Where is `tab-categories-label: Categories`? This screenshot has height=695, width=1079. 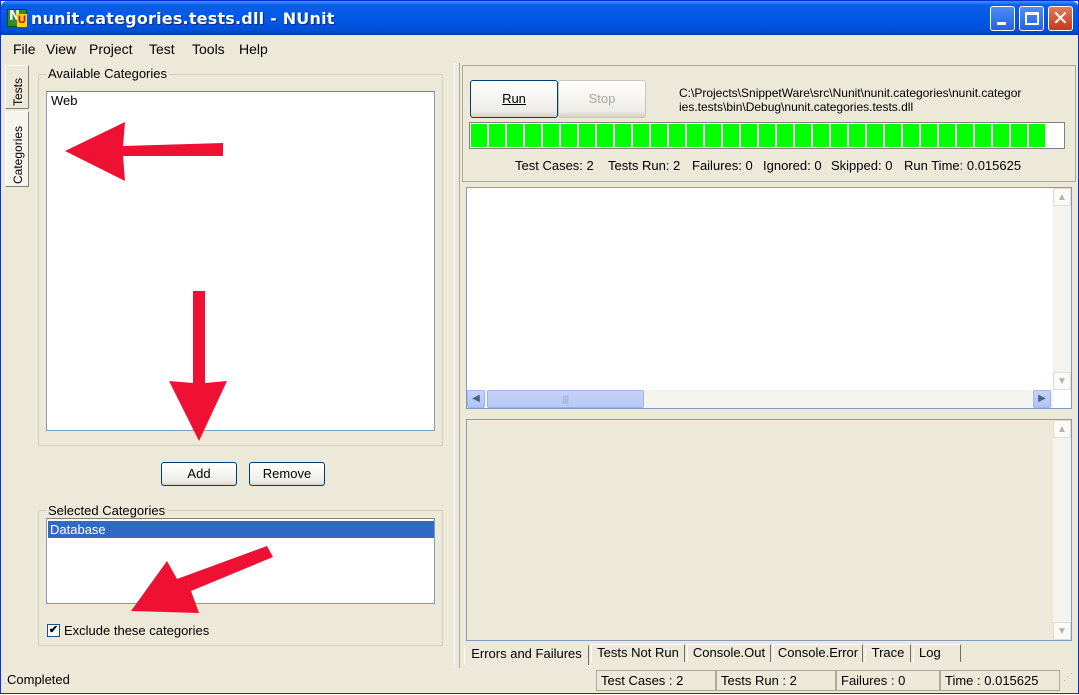 tab-categories-label: Categories is located at coordinates (18, 154).